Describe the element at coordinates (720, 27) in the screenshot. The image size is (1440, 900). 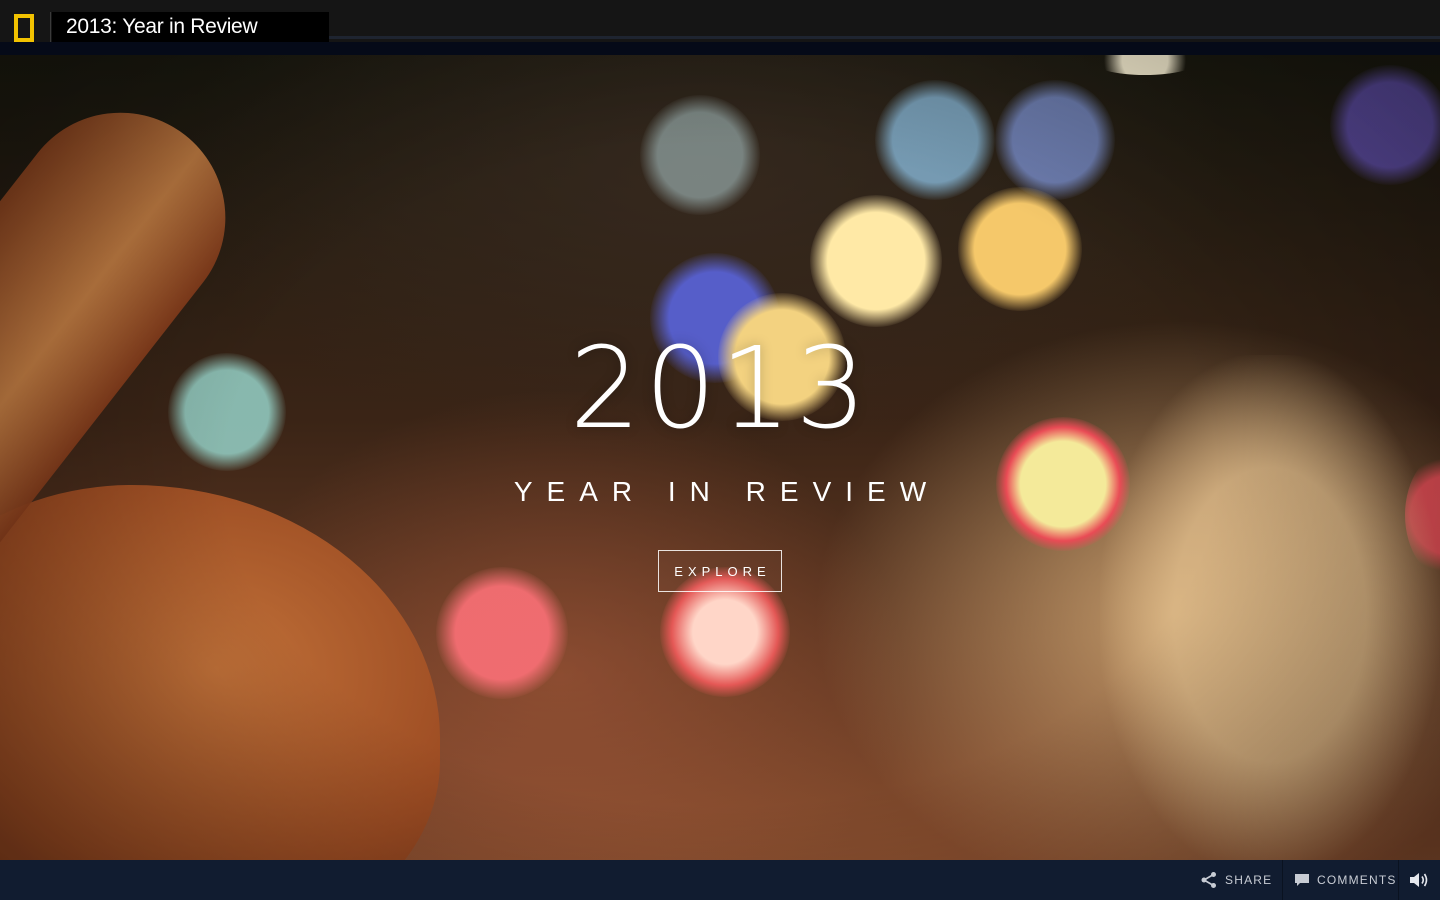
I see `top-bar: 2013: Year in Review` at that location.